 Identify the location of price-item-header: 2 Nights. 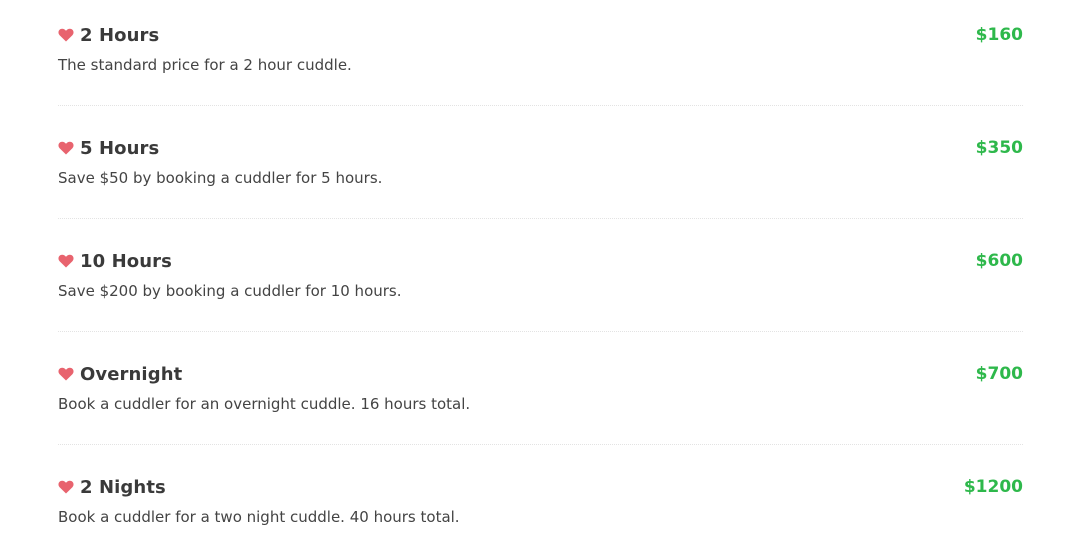
(112, 487).